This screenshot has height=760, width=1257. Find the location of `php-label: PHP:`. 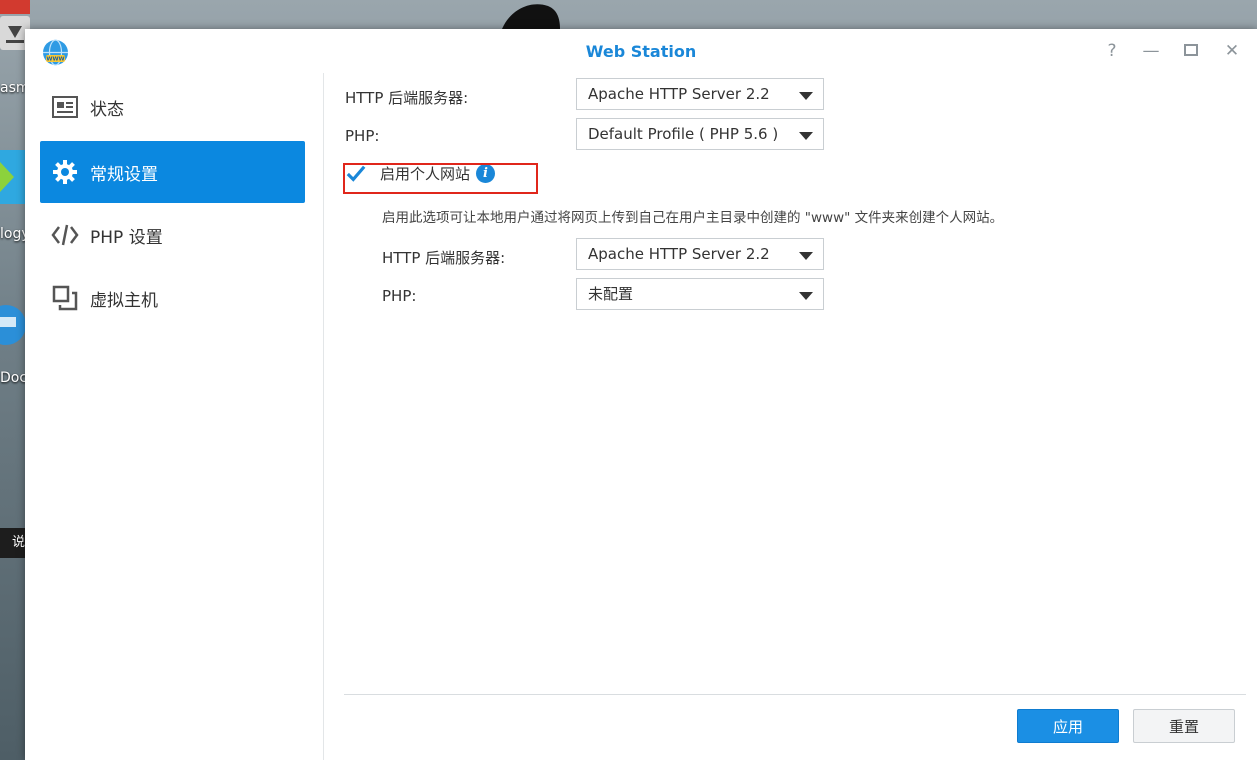

php-label: PHP: is located at coordinates (362, 136).